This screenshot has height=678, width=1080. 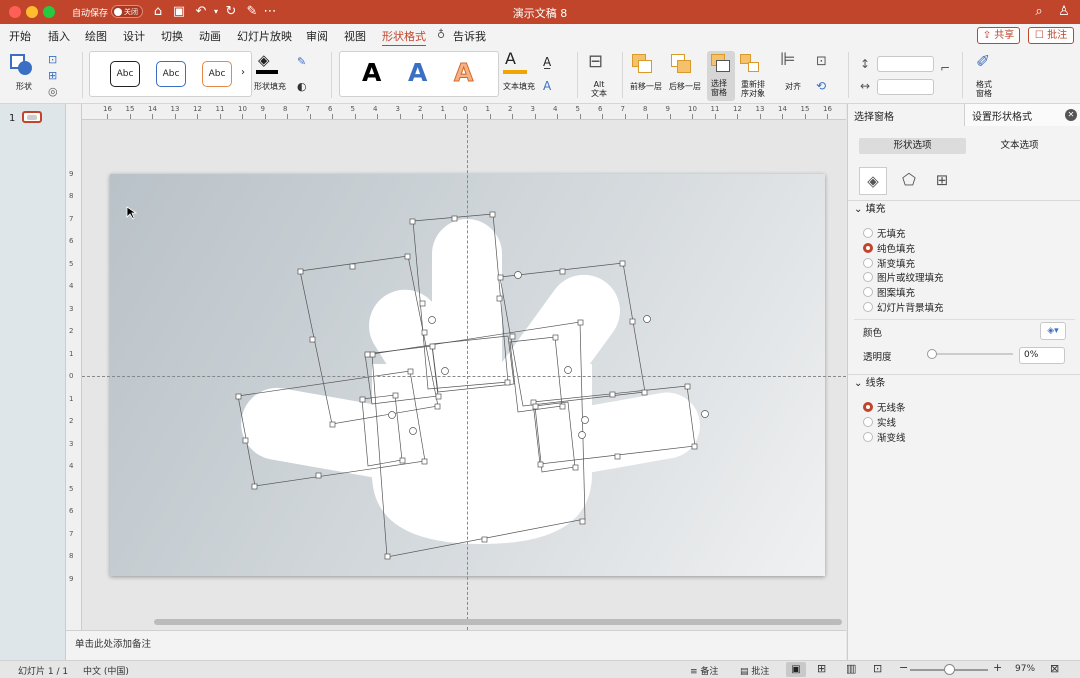 What do you see at coordinates (945, 68) in the screenshot?
I see `lock-aspect-icon: ⌐` at bounding box center [945, 68].